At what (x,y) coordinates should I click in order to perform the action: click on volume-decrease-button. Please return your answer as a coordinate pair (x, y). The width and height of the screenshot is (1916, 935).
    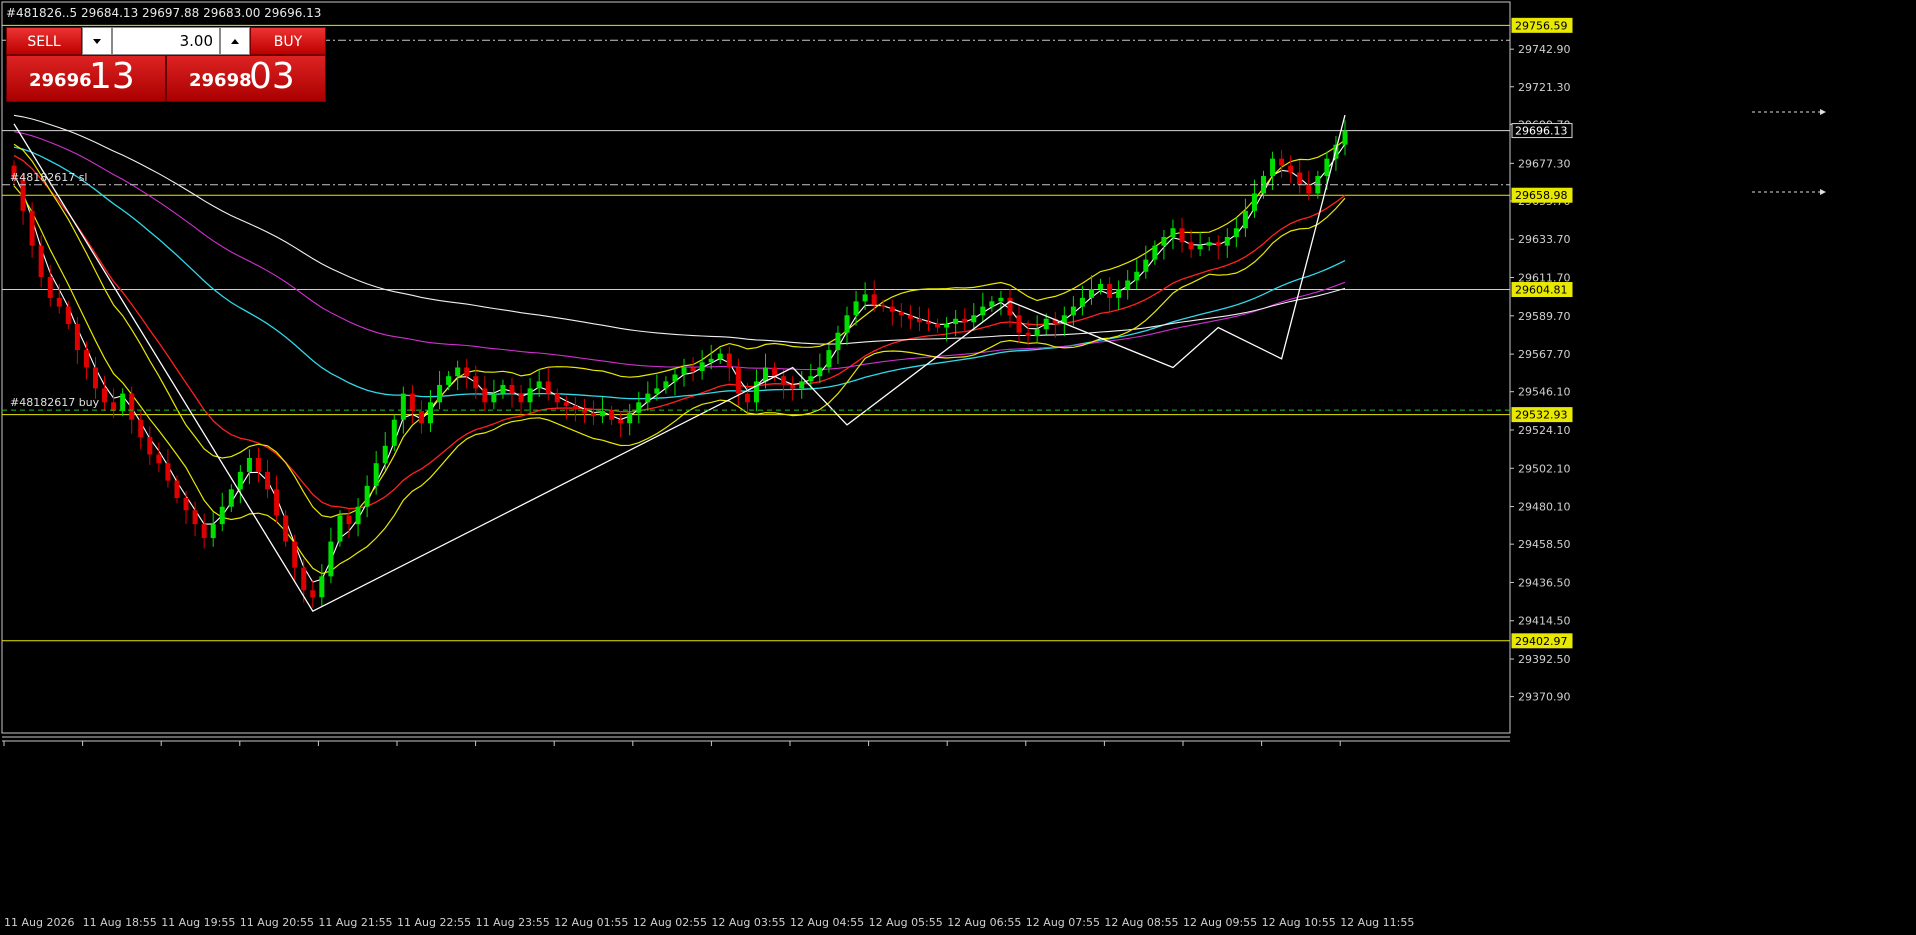
    Looking at the image, I should click on (97, 41).